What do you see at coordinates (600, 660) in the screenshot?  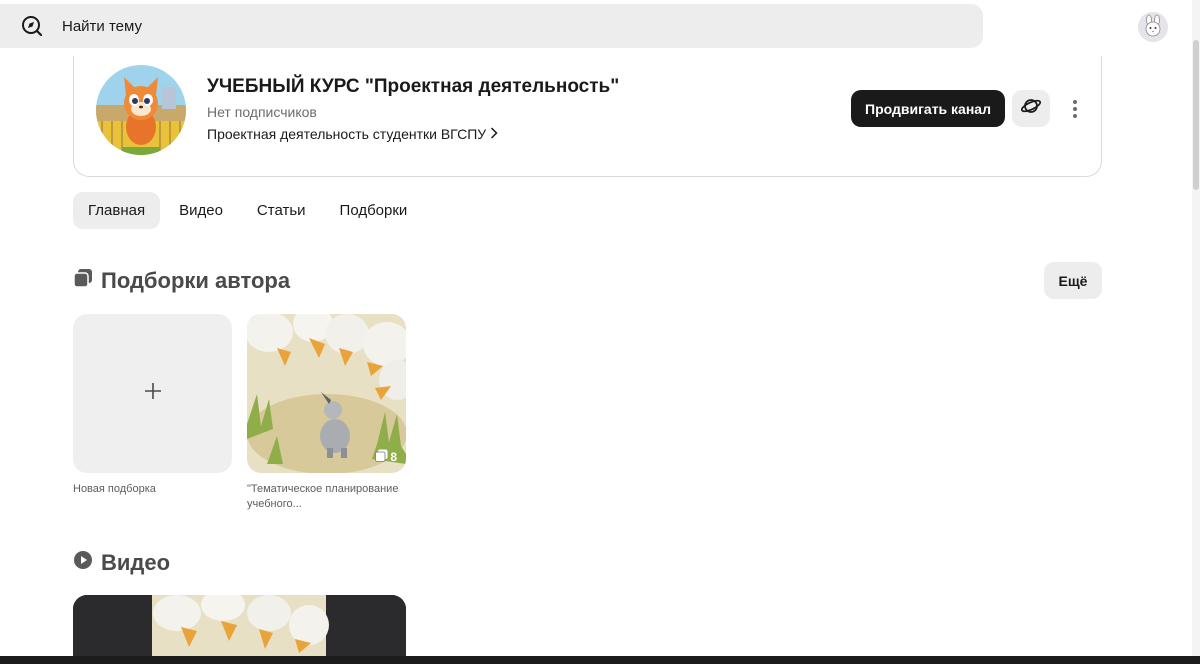 I see `taskbar-edge` at bounding box center [600, 660].